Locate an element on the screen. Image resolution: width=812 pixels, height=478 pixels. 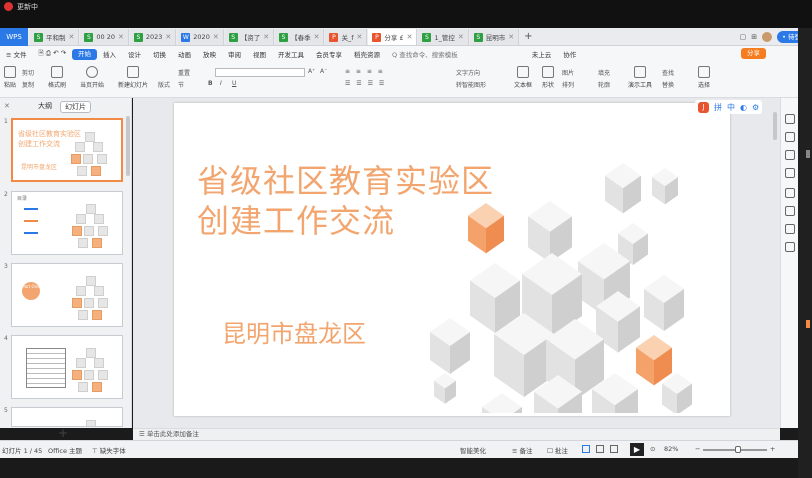
line-spacing-tools: ☰ ☰ ☰ ☰ is located at coordinates (365, 83).